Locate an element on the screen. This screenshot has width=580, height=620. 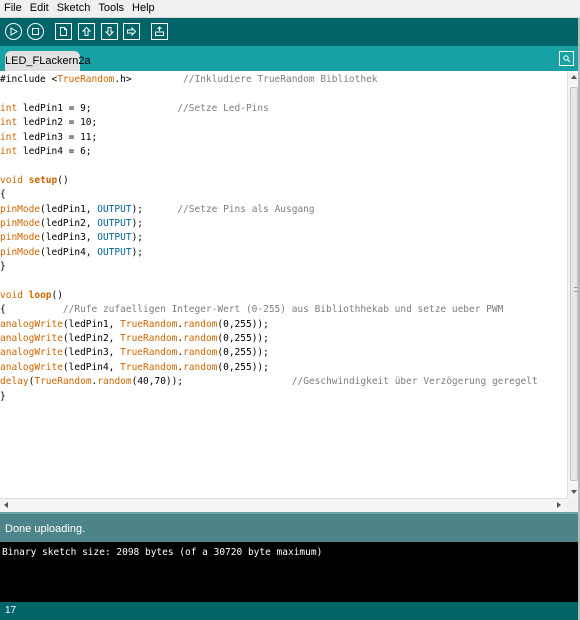
code-token-keyword: delay is located at coordinates (14, 382).